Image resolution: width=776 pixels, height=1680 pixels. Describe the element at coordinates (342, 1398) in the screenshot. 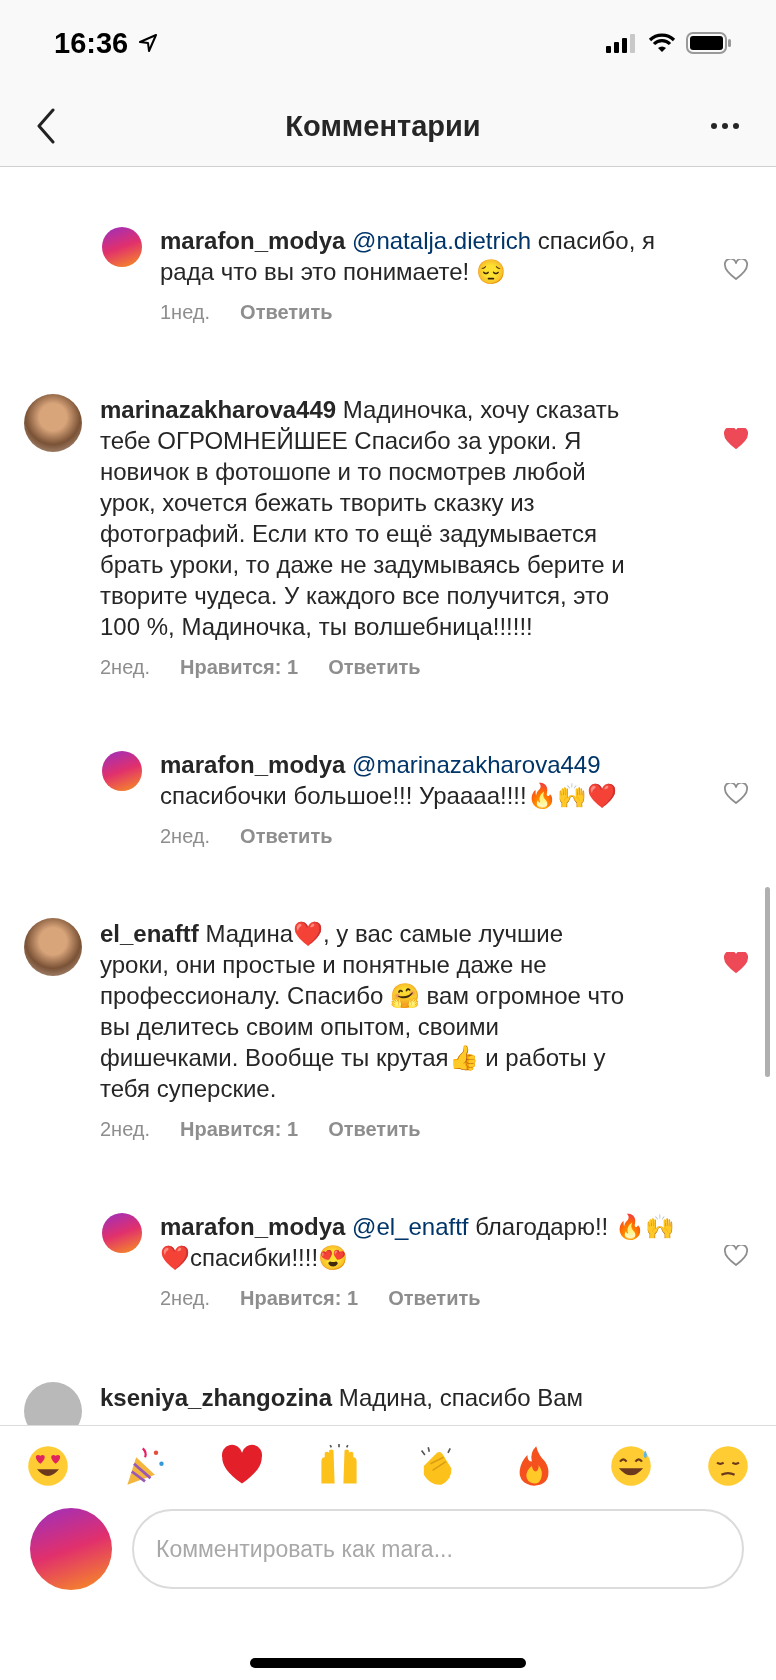

I see `comment-text: kseniya_zhangozina Мадина, спасибо Вам` at that location.